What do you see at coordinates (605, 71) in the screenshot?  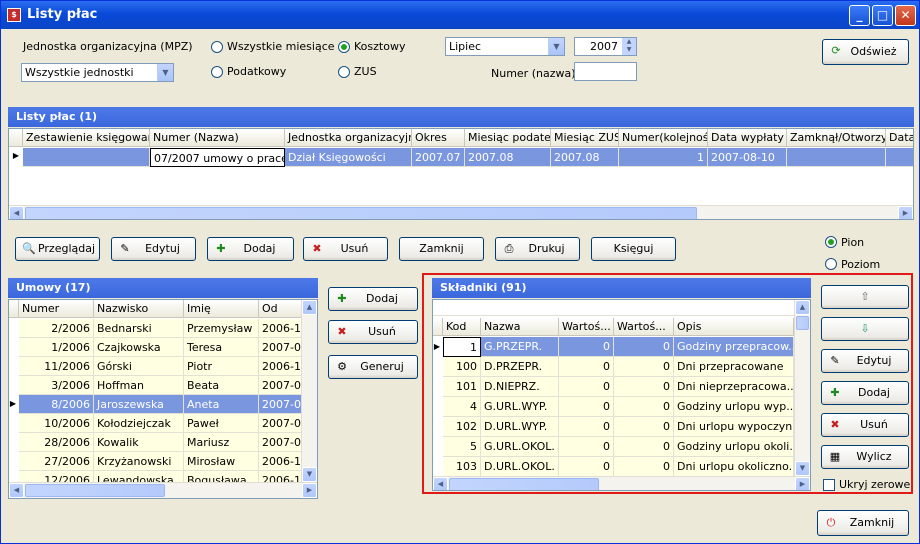 I see `number-input` at bounding box center [605, 71].